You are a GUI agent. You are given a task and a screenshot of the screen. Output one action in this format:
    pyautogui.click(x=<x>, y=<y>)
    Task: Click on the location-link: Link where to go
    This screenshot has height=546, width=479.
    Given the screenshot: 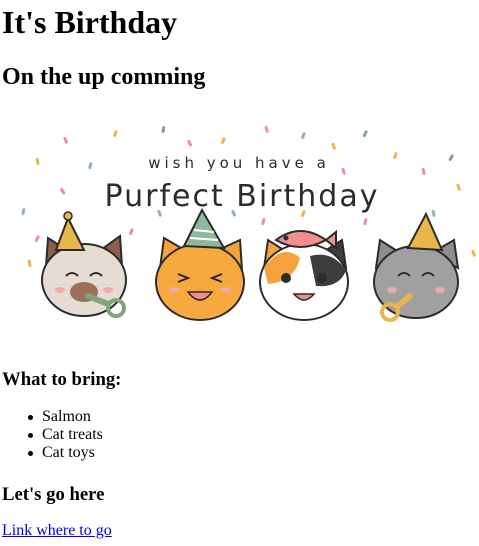 What is the action you would take?
    pyautogui.click(x=57, y=531)
    